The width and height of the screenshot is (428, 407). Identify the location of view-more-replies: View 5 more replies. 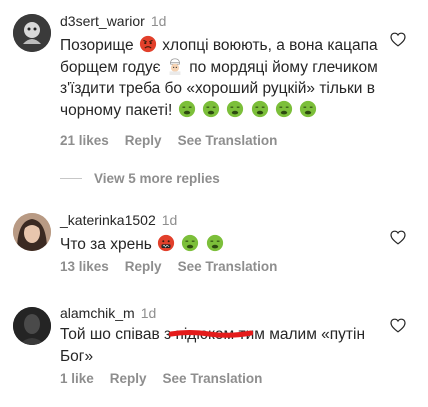
(140, 178).